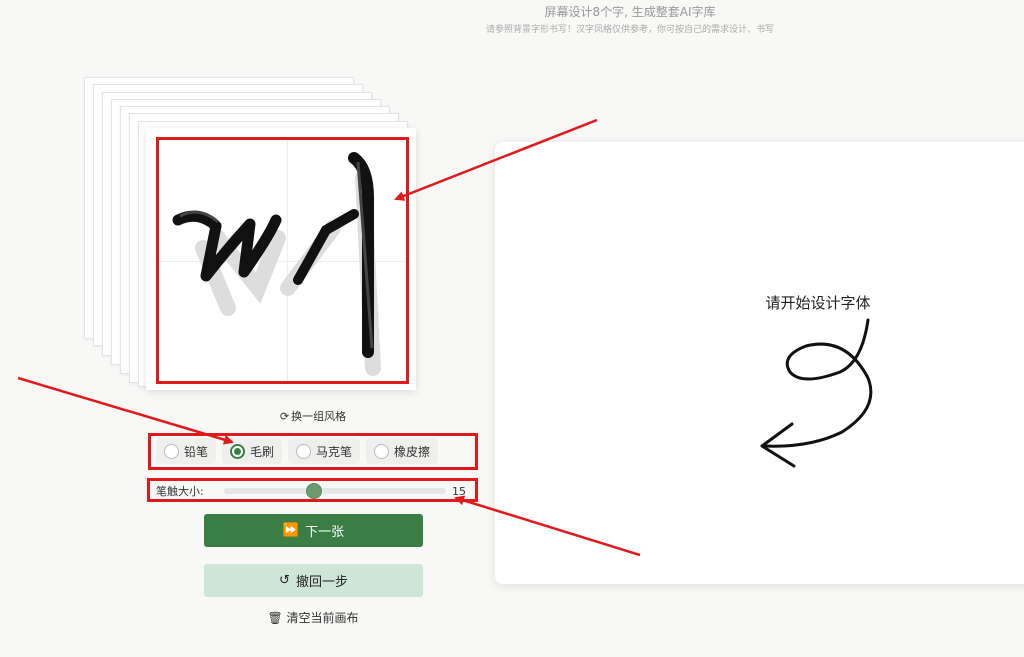 The width and height of the screenshot is (1024, 657). What do you see at coordinates (180, 491) in the screenshot?
I see `brush-size-label: 笔触大小:` at bounding box center [180, 491].